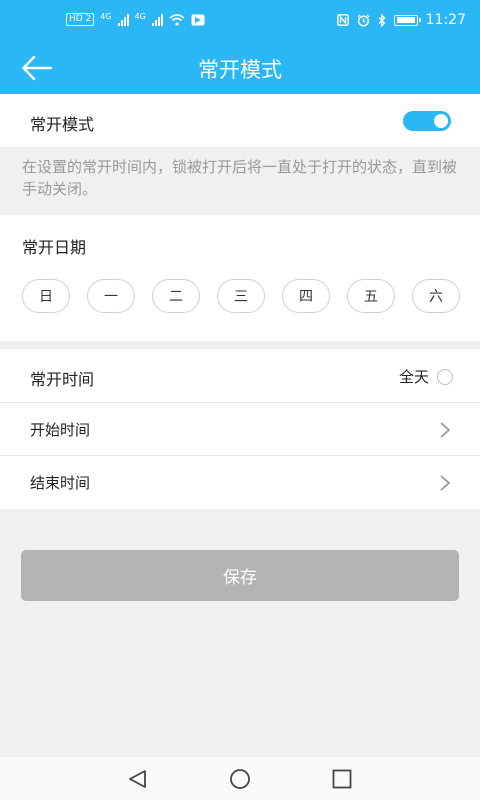 The height and width of the screenshot is (800, 480). I want to click on all-day-label: 全天, so click(413, 377).